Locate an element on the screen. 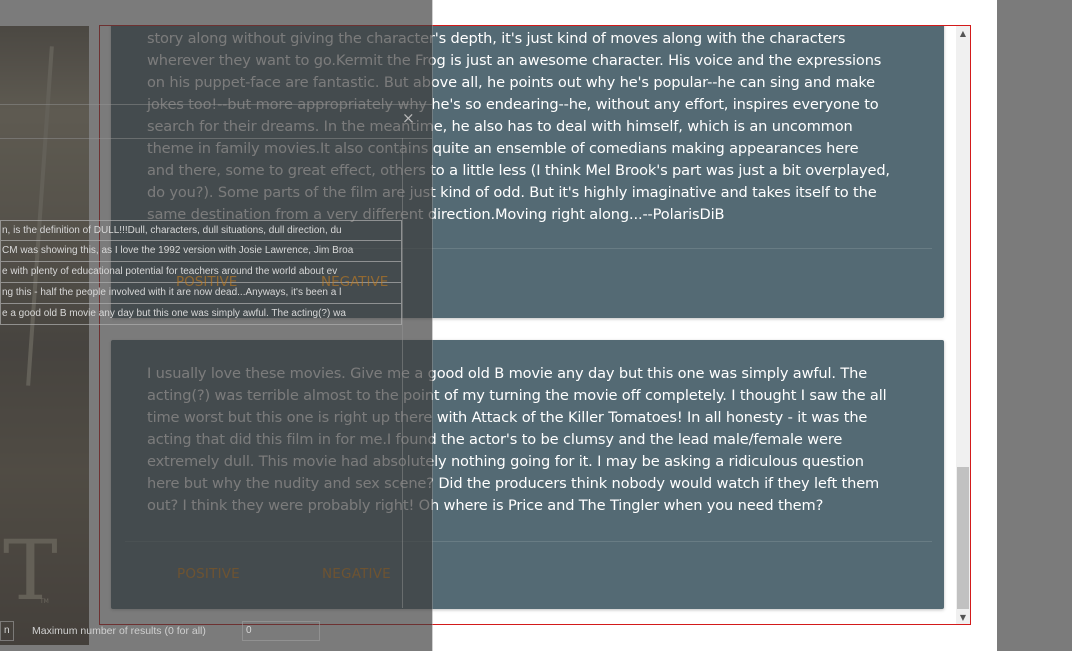 The width and height of the screenshot is (1072, 651). max-results-label: Maximum number of results (0 for all) is located at coordinates (119, 631).